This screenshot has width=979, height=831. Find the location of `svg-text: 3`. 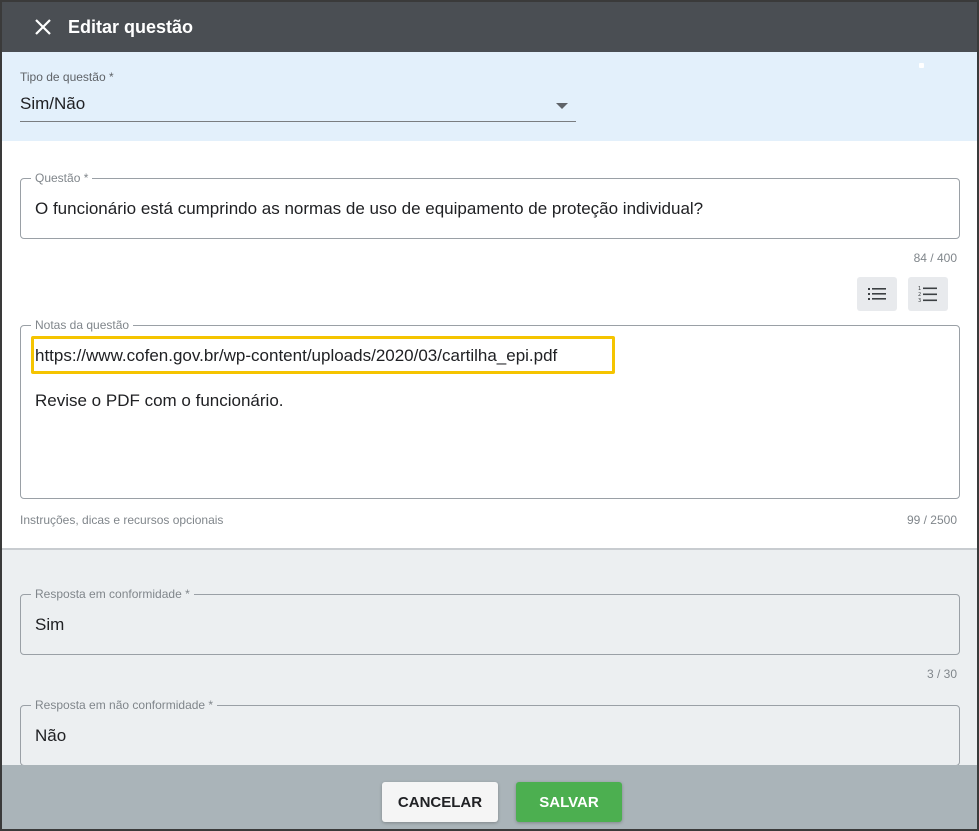

svg-text: 3 is located at coordinates (919, 300).